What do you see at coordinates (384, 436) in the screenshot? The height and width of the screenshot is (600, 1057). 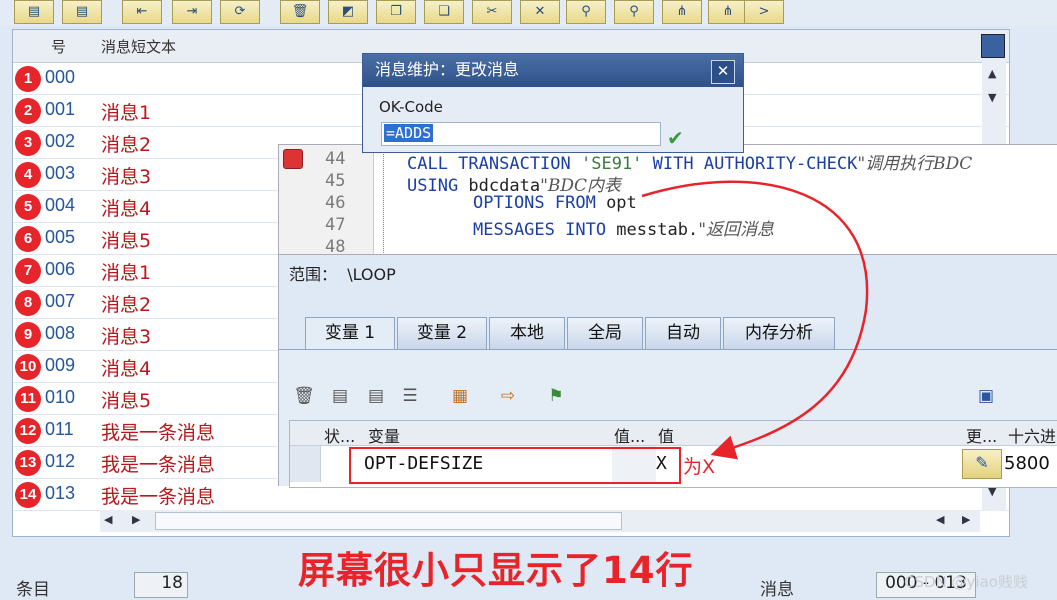 I see `grid-header-variable: 变量` at bounding box center [384, 436].